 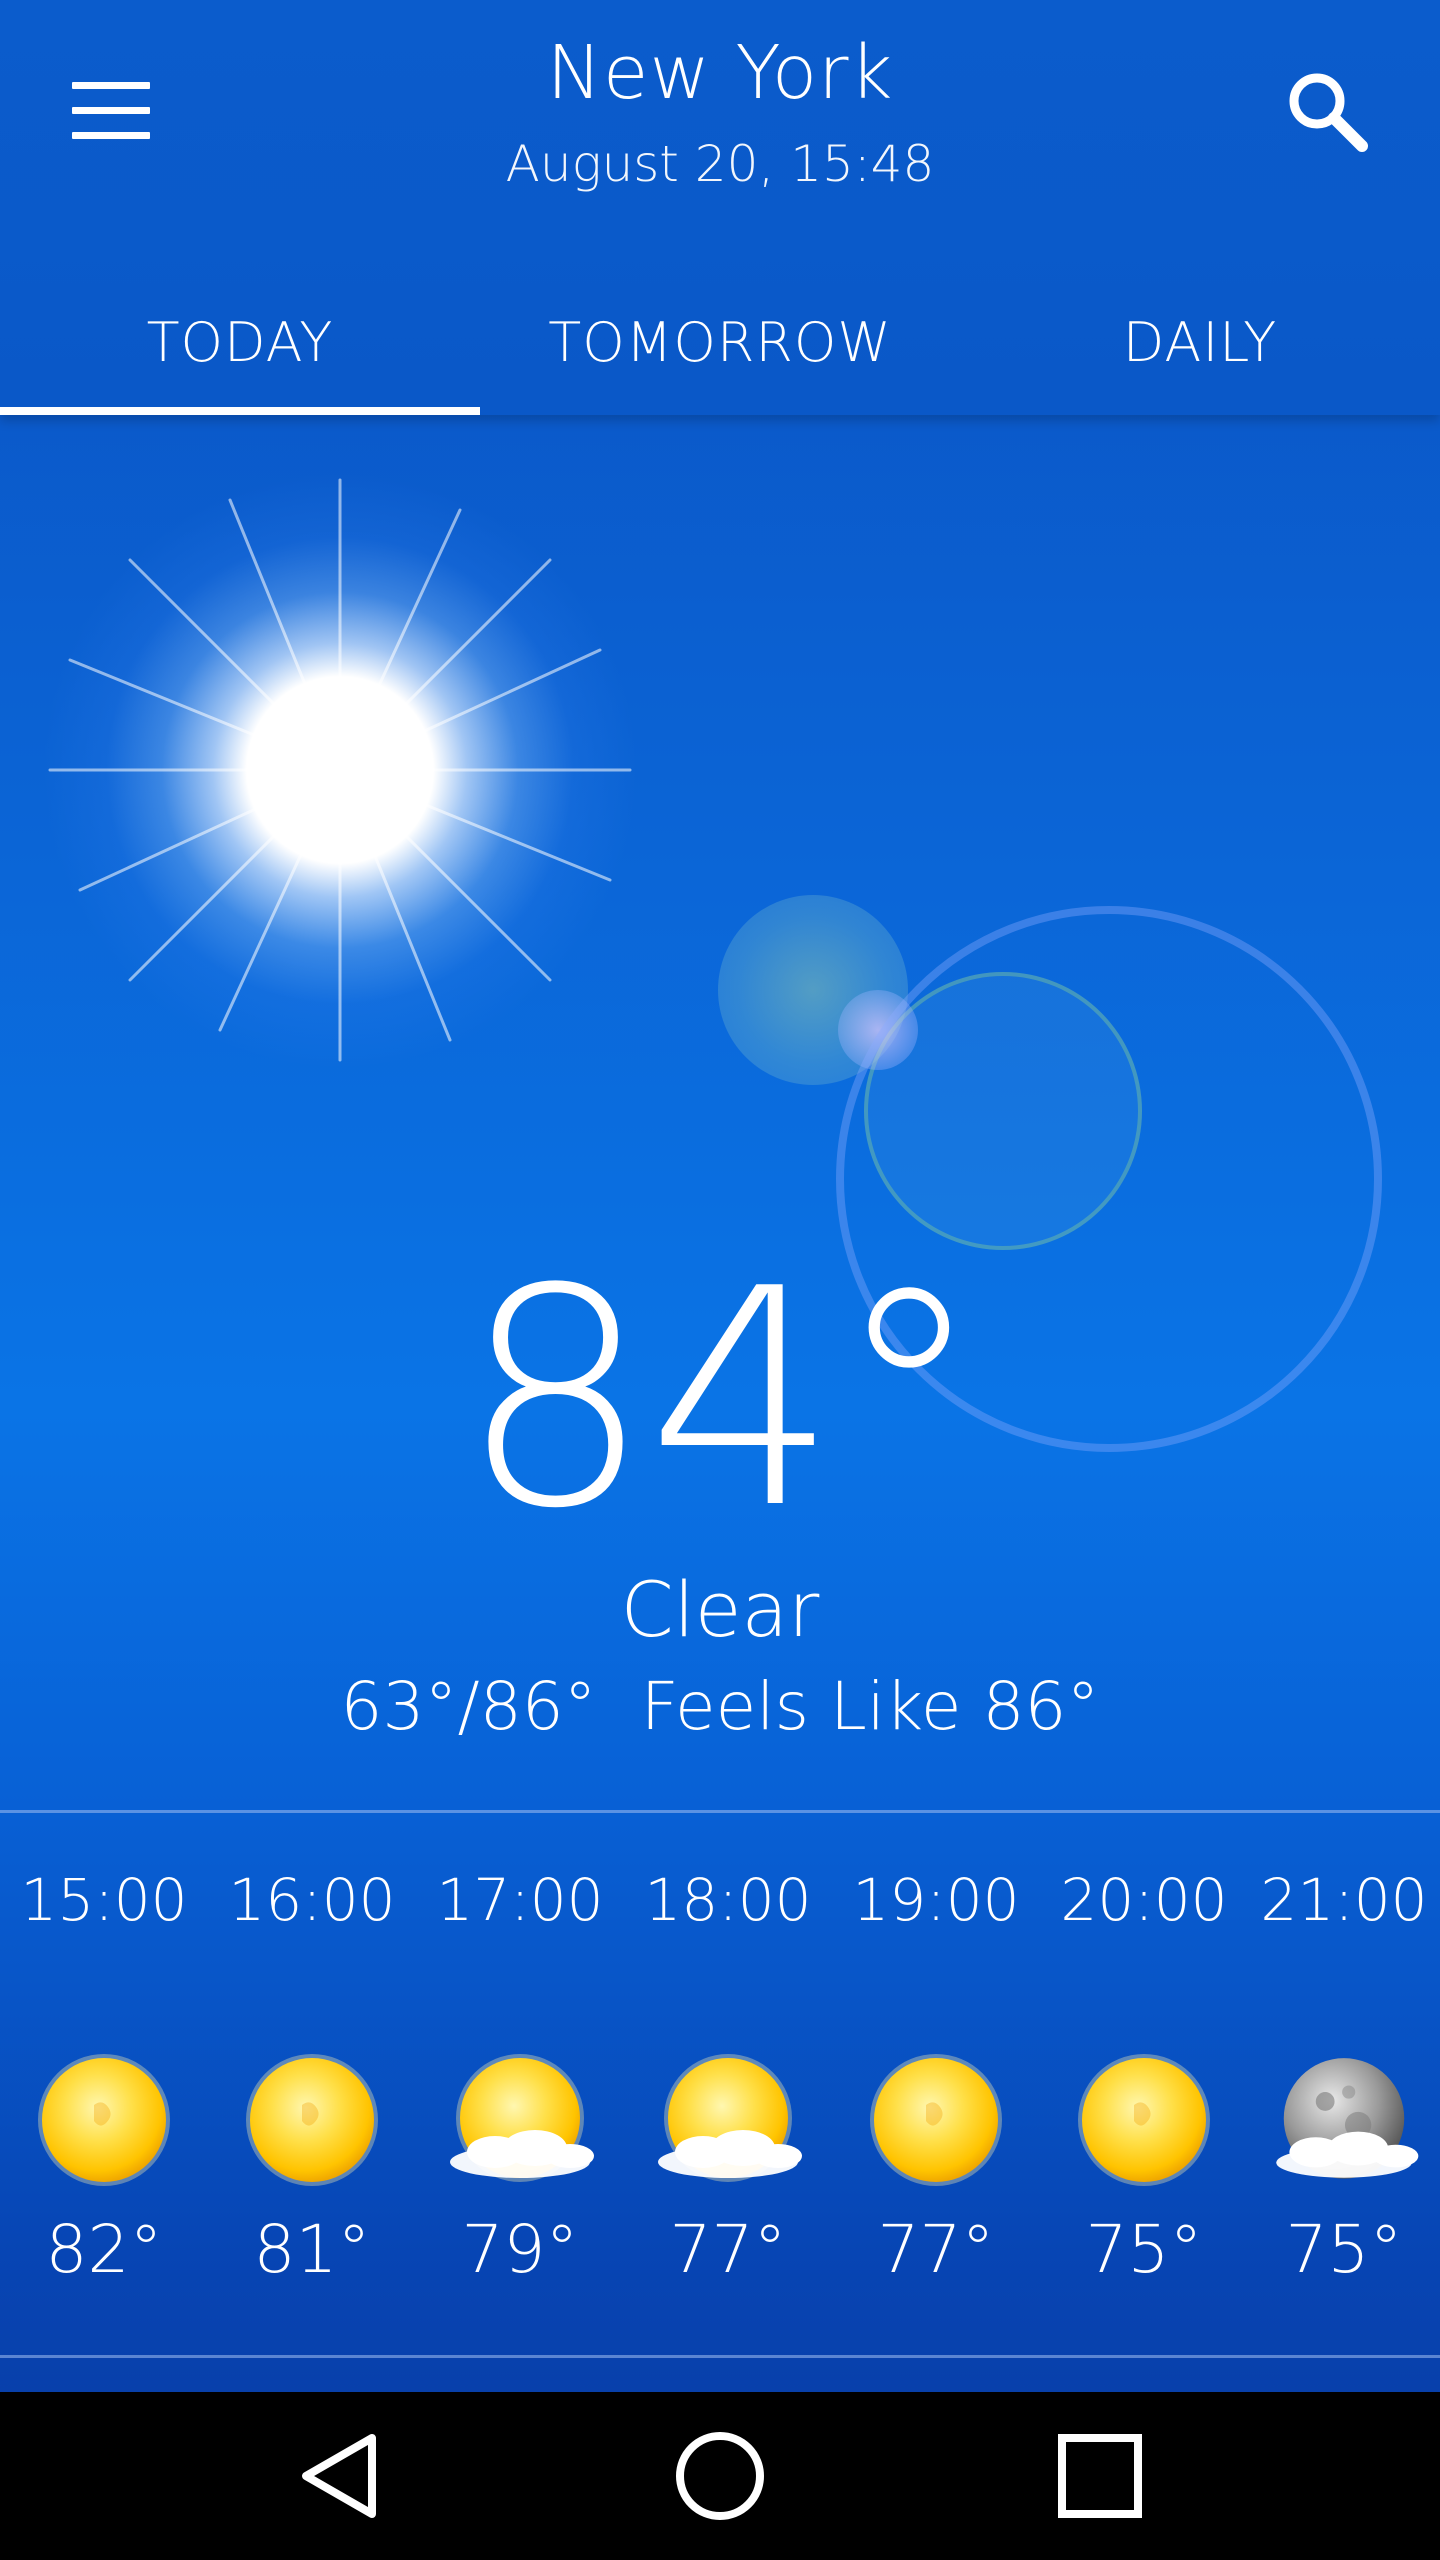 What do you see at coordinates (520, 1900) in the screenshot?
I see `hour-time: 17:00` at bounding box center [520, 1900].